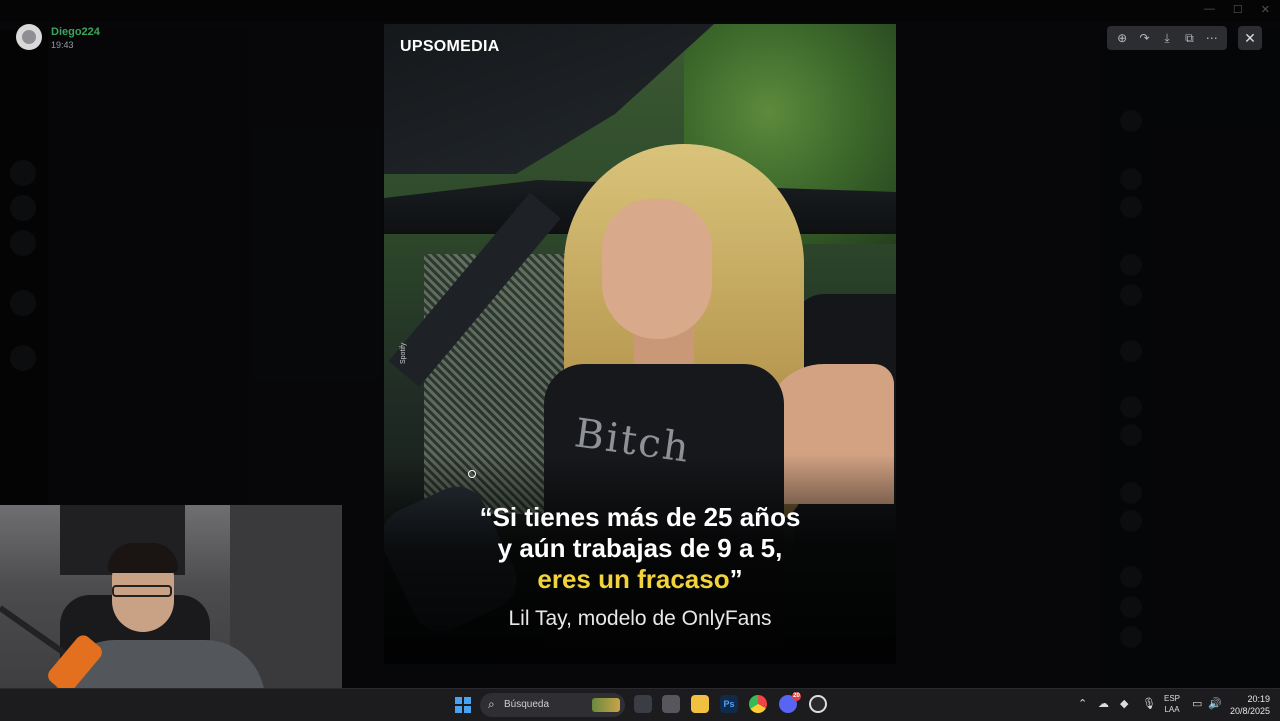 The height and width of the screenshot is (721, 1280). What do you see at coordinates (1103, 703) in the screenshot?
I see `cloud-icon: ☁` at bounding box center [1103, 703].